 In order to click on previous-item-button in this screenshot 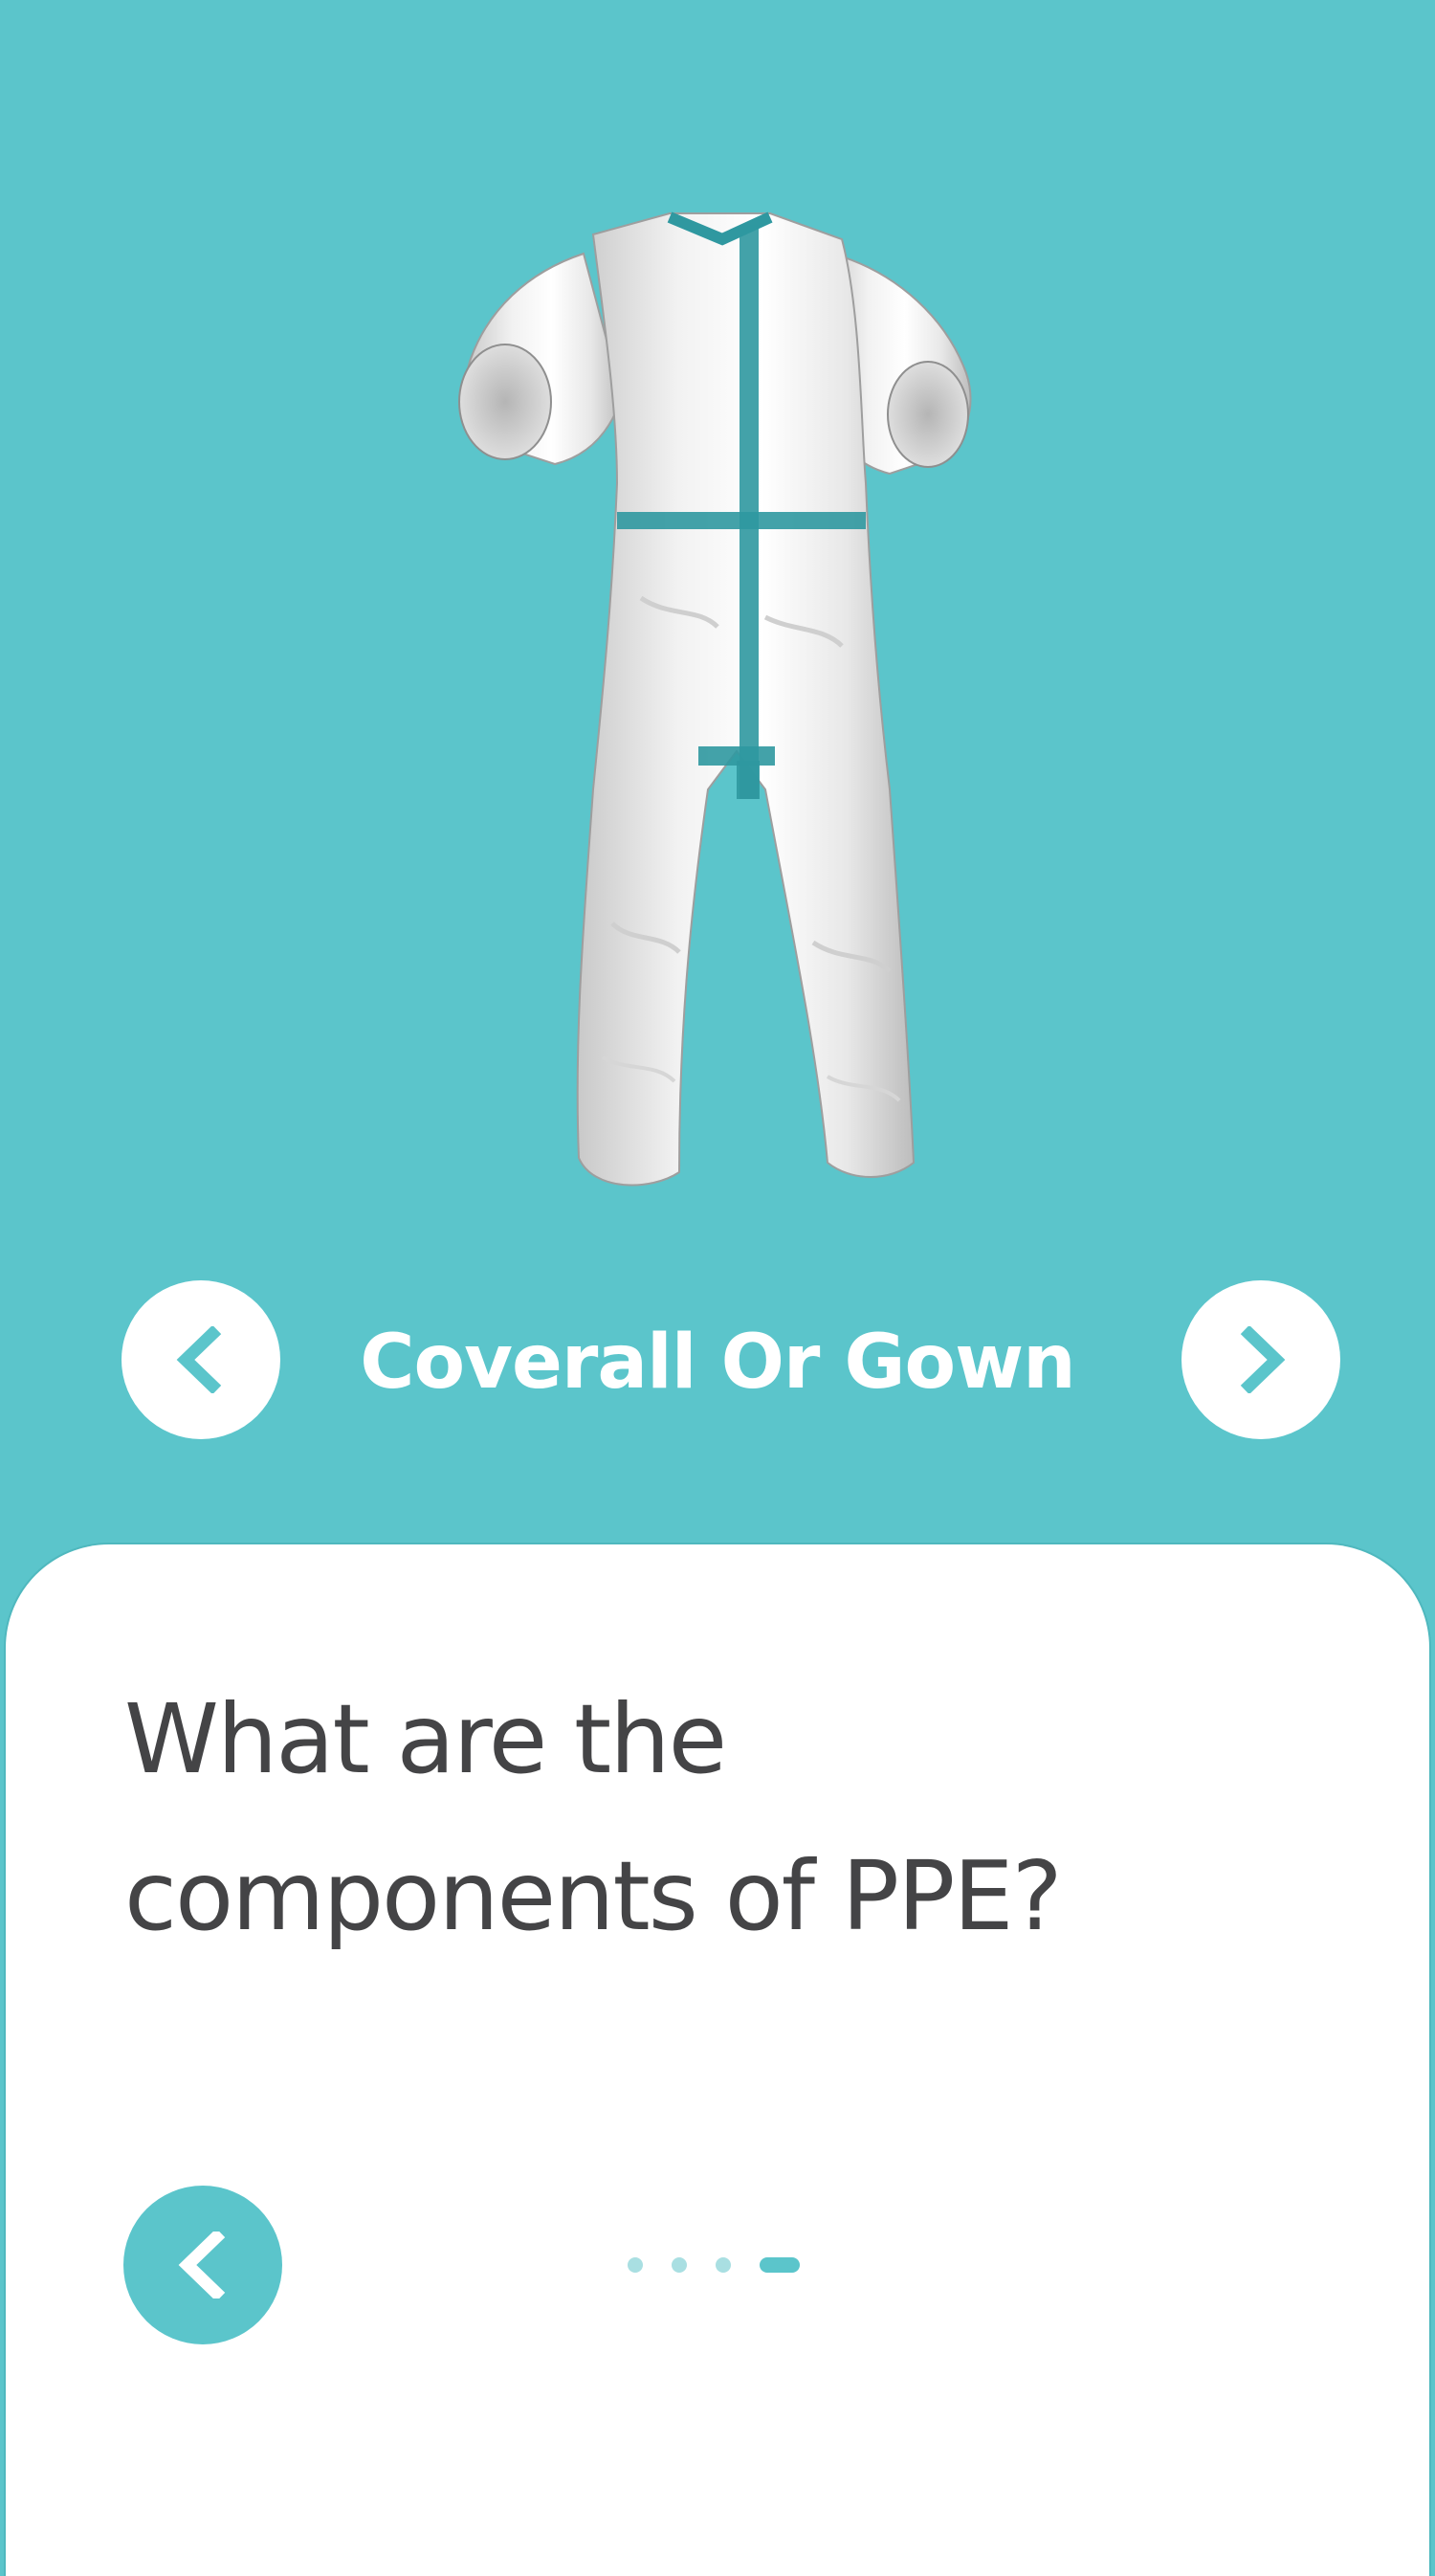, I will do `click(201, 1359)`.